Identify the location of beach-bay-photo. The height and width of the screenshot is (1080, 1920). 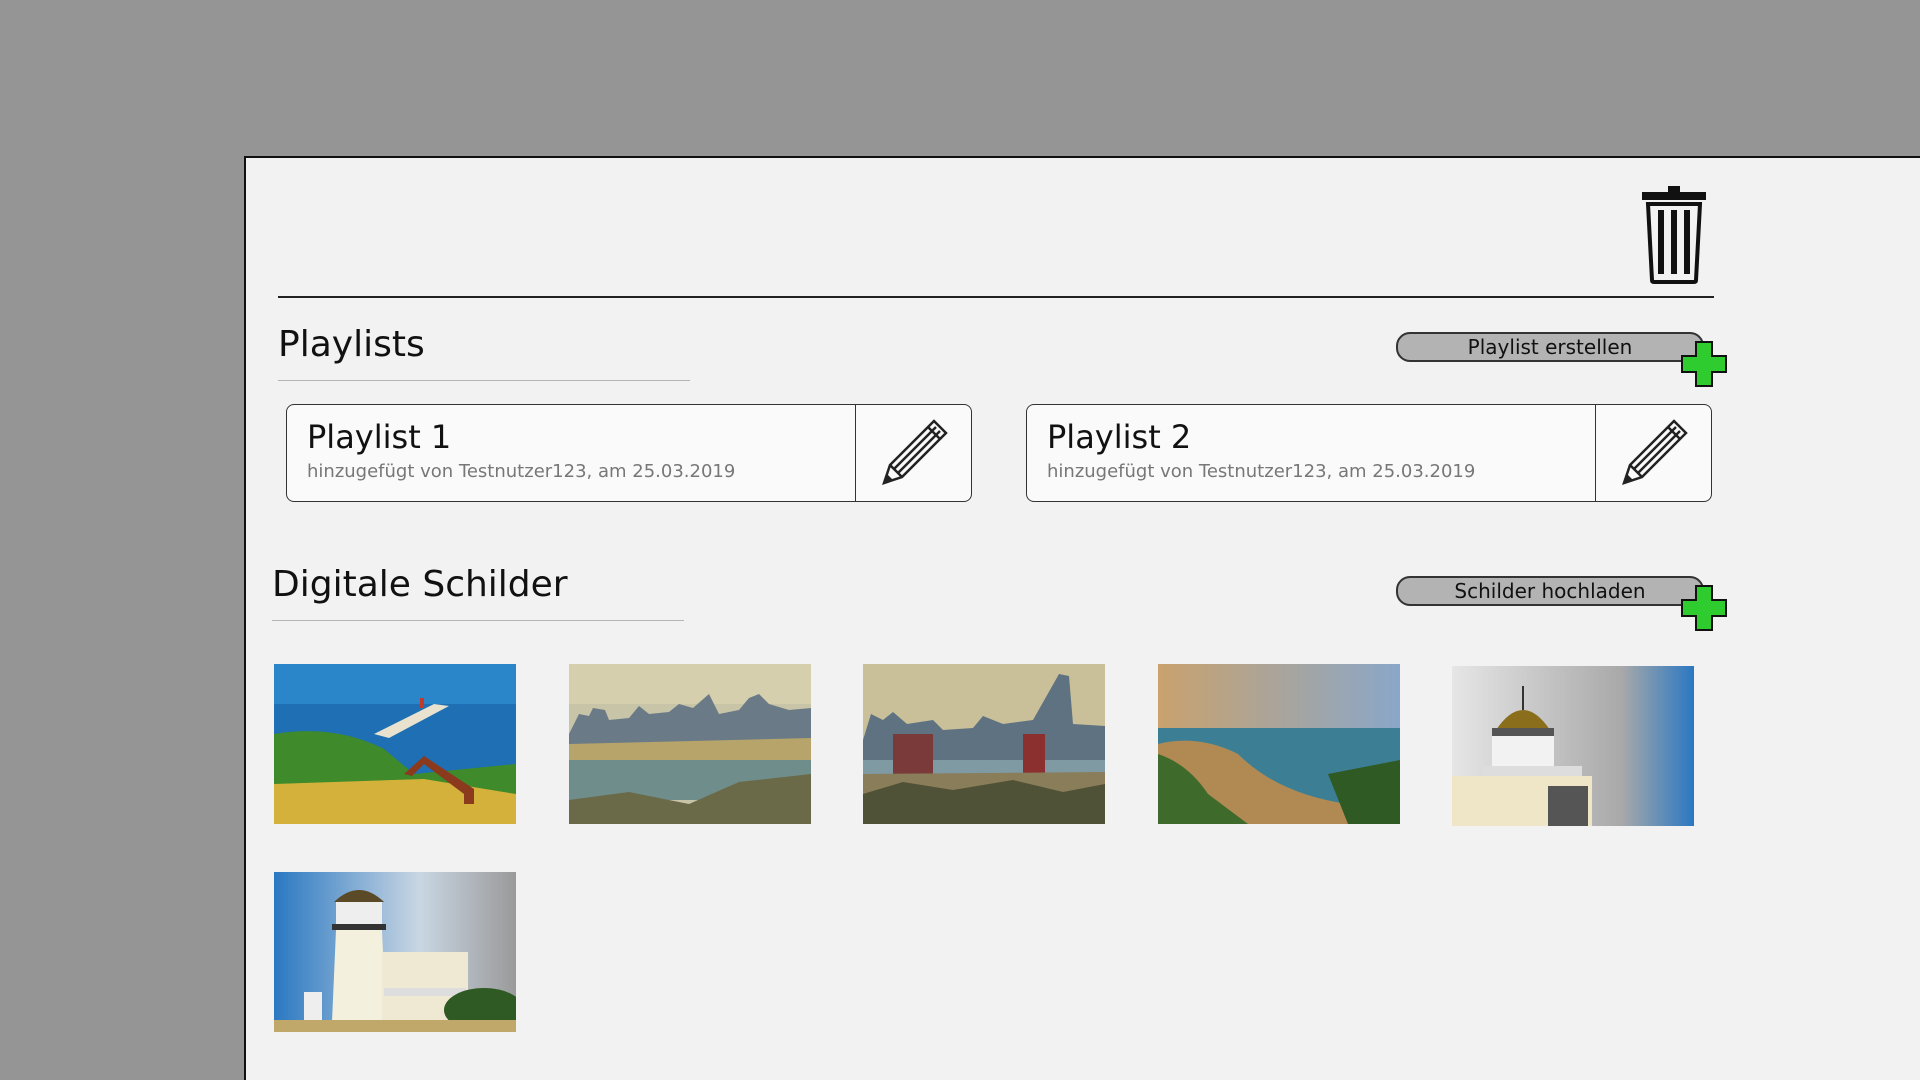
(1279, 744).